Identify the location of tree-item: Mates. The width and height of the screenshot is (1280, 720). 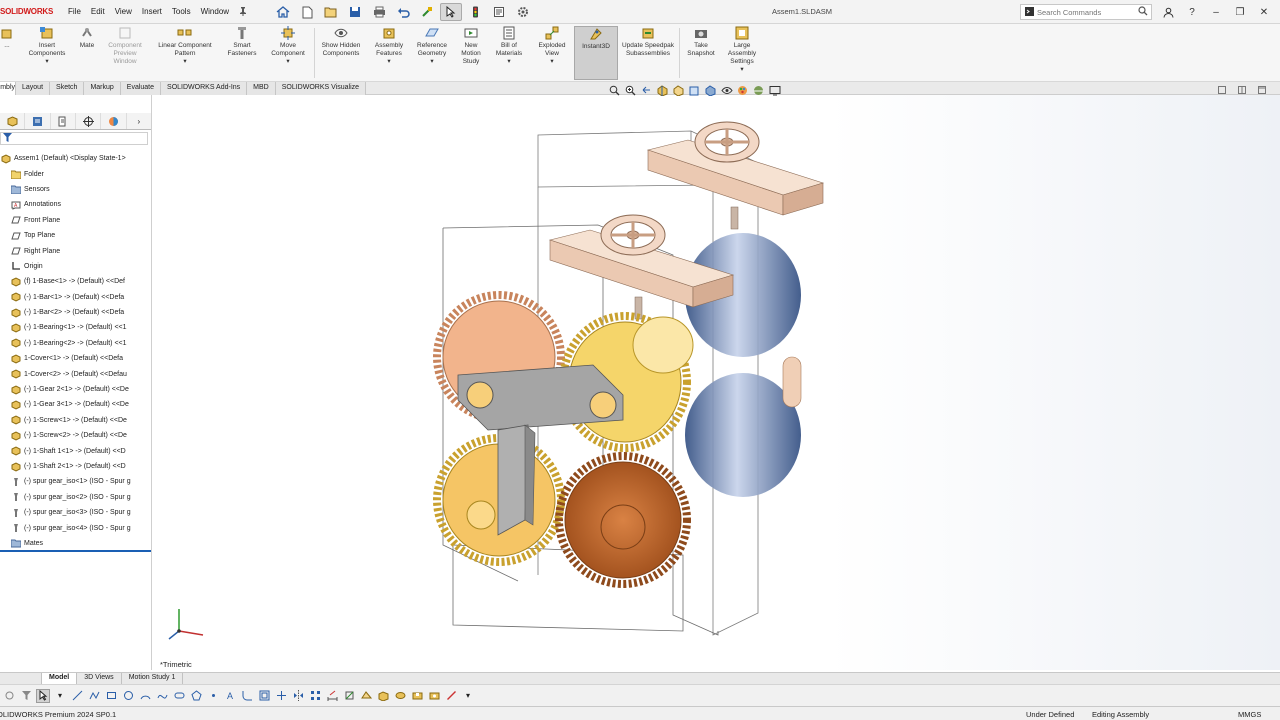
(80, 543).